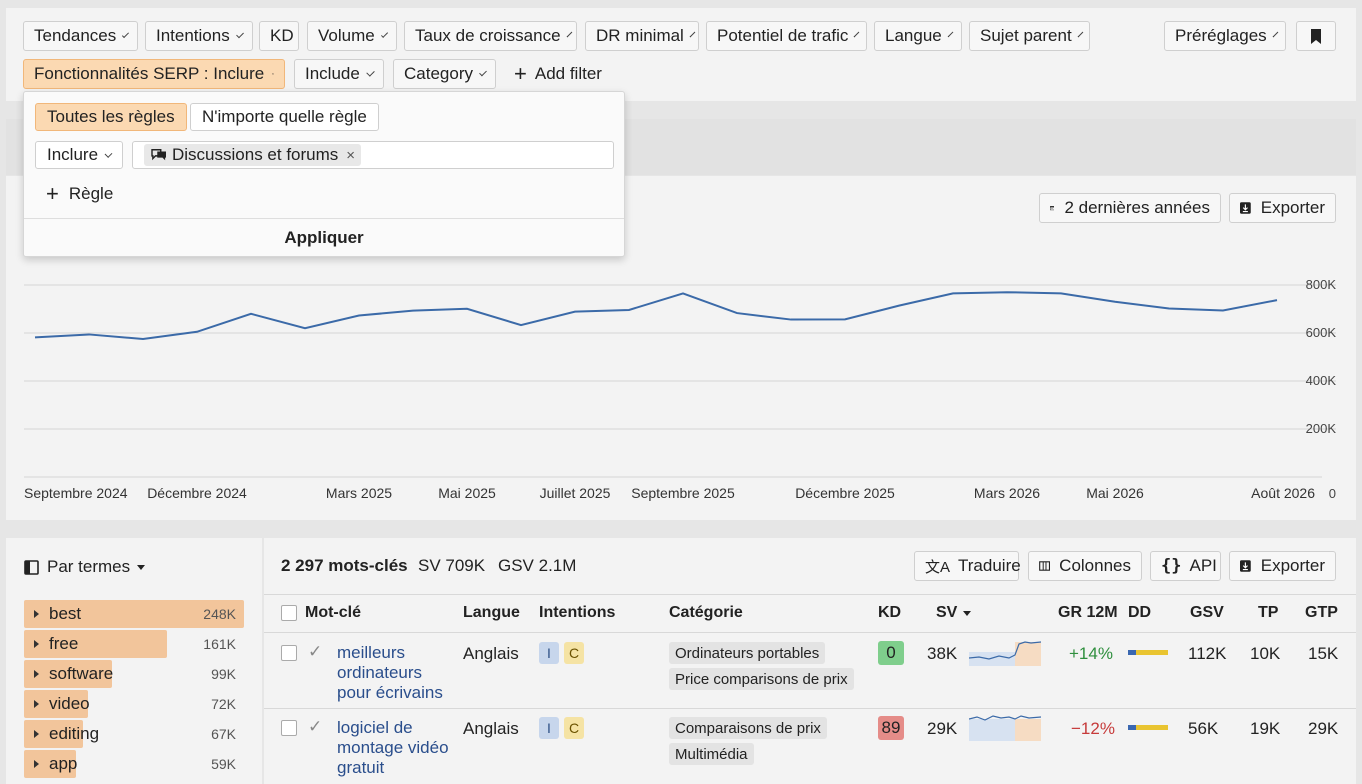  I want to click on add-rule-button: + Règle, so click(79, 194).